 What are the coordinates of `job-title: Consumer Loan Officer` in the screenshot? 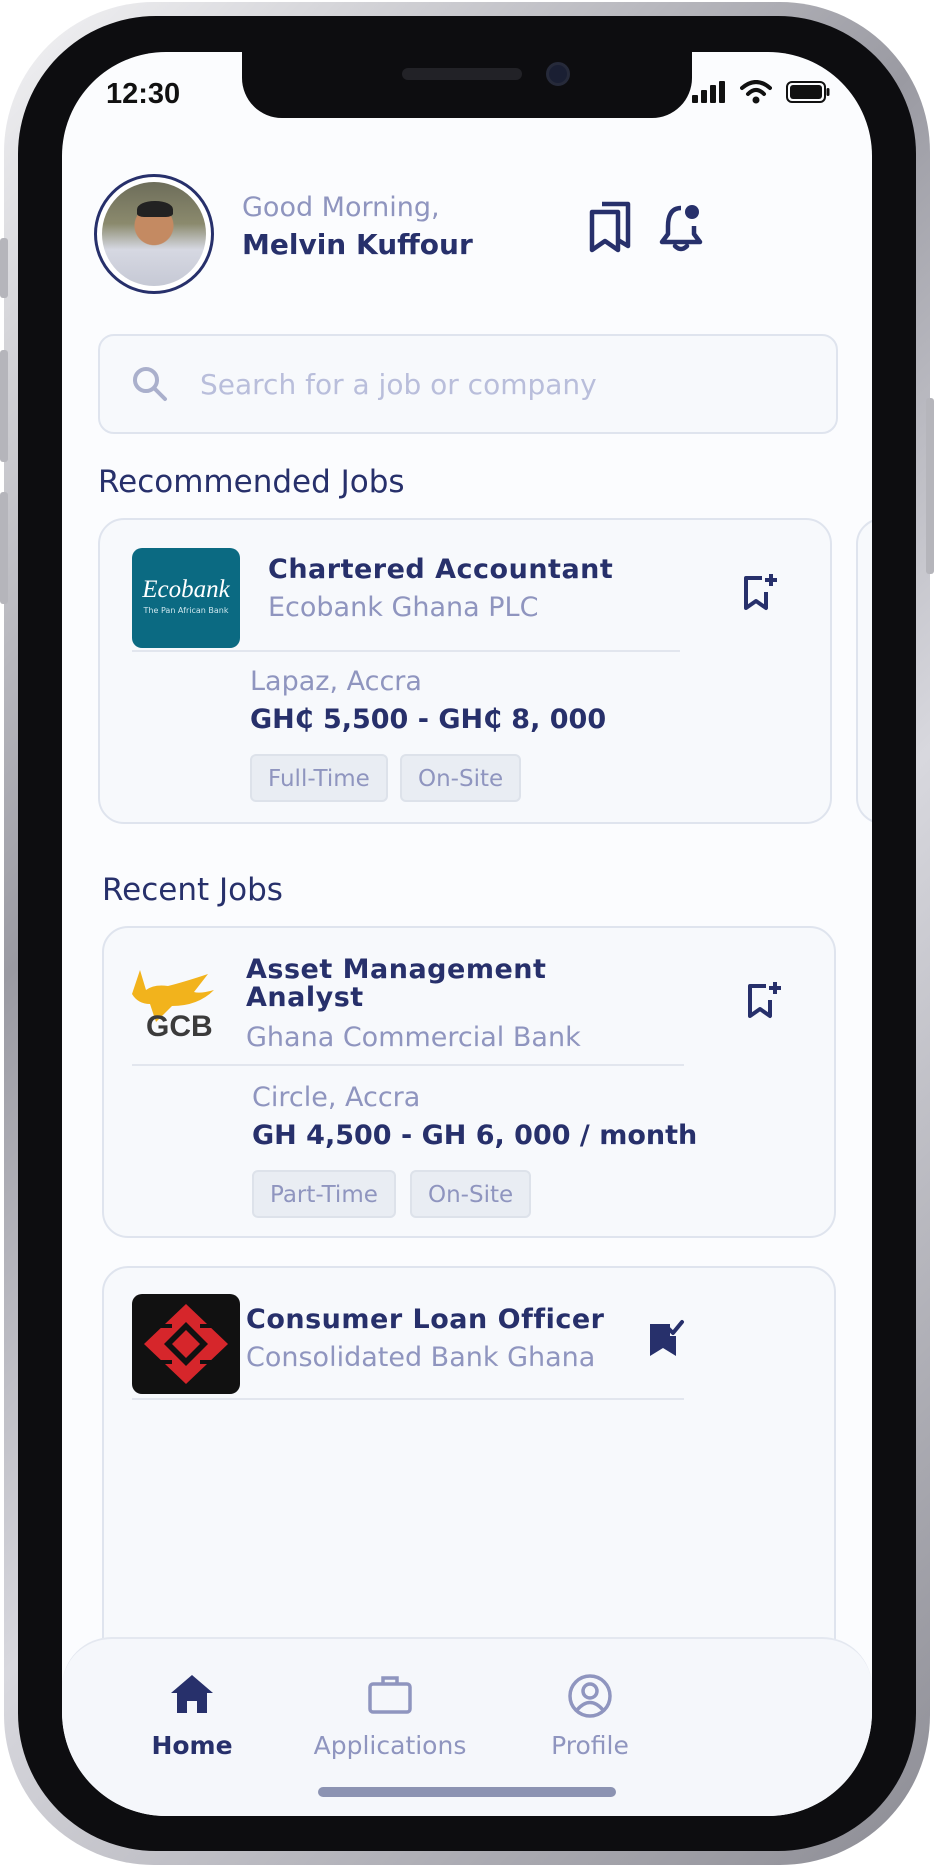 It's located at (425, 1319).